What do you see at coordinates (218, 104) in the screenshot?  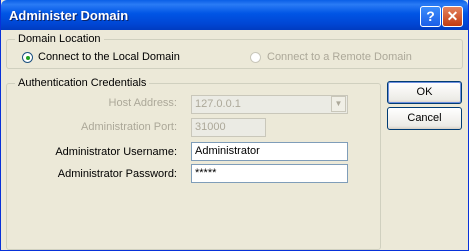 I see `host-address-value: 127.0.0.1` at bounding box center [218, 104].